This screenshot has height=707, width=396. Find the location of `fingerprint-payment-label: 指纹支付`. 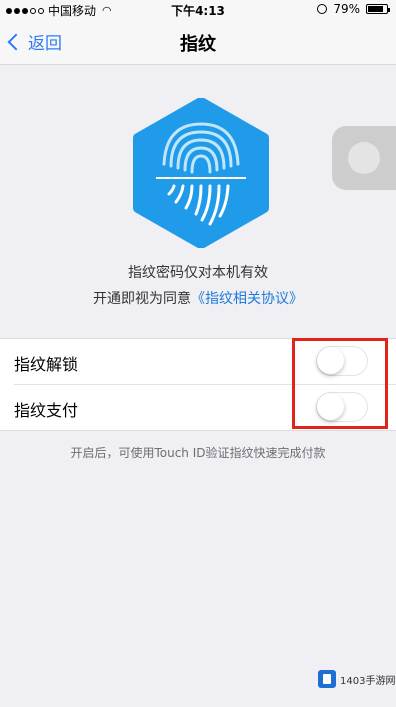

fingerprint-payment-label: 指纹支付 is located at coordinates (46, 410).